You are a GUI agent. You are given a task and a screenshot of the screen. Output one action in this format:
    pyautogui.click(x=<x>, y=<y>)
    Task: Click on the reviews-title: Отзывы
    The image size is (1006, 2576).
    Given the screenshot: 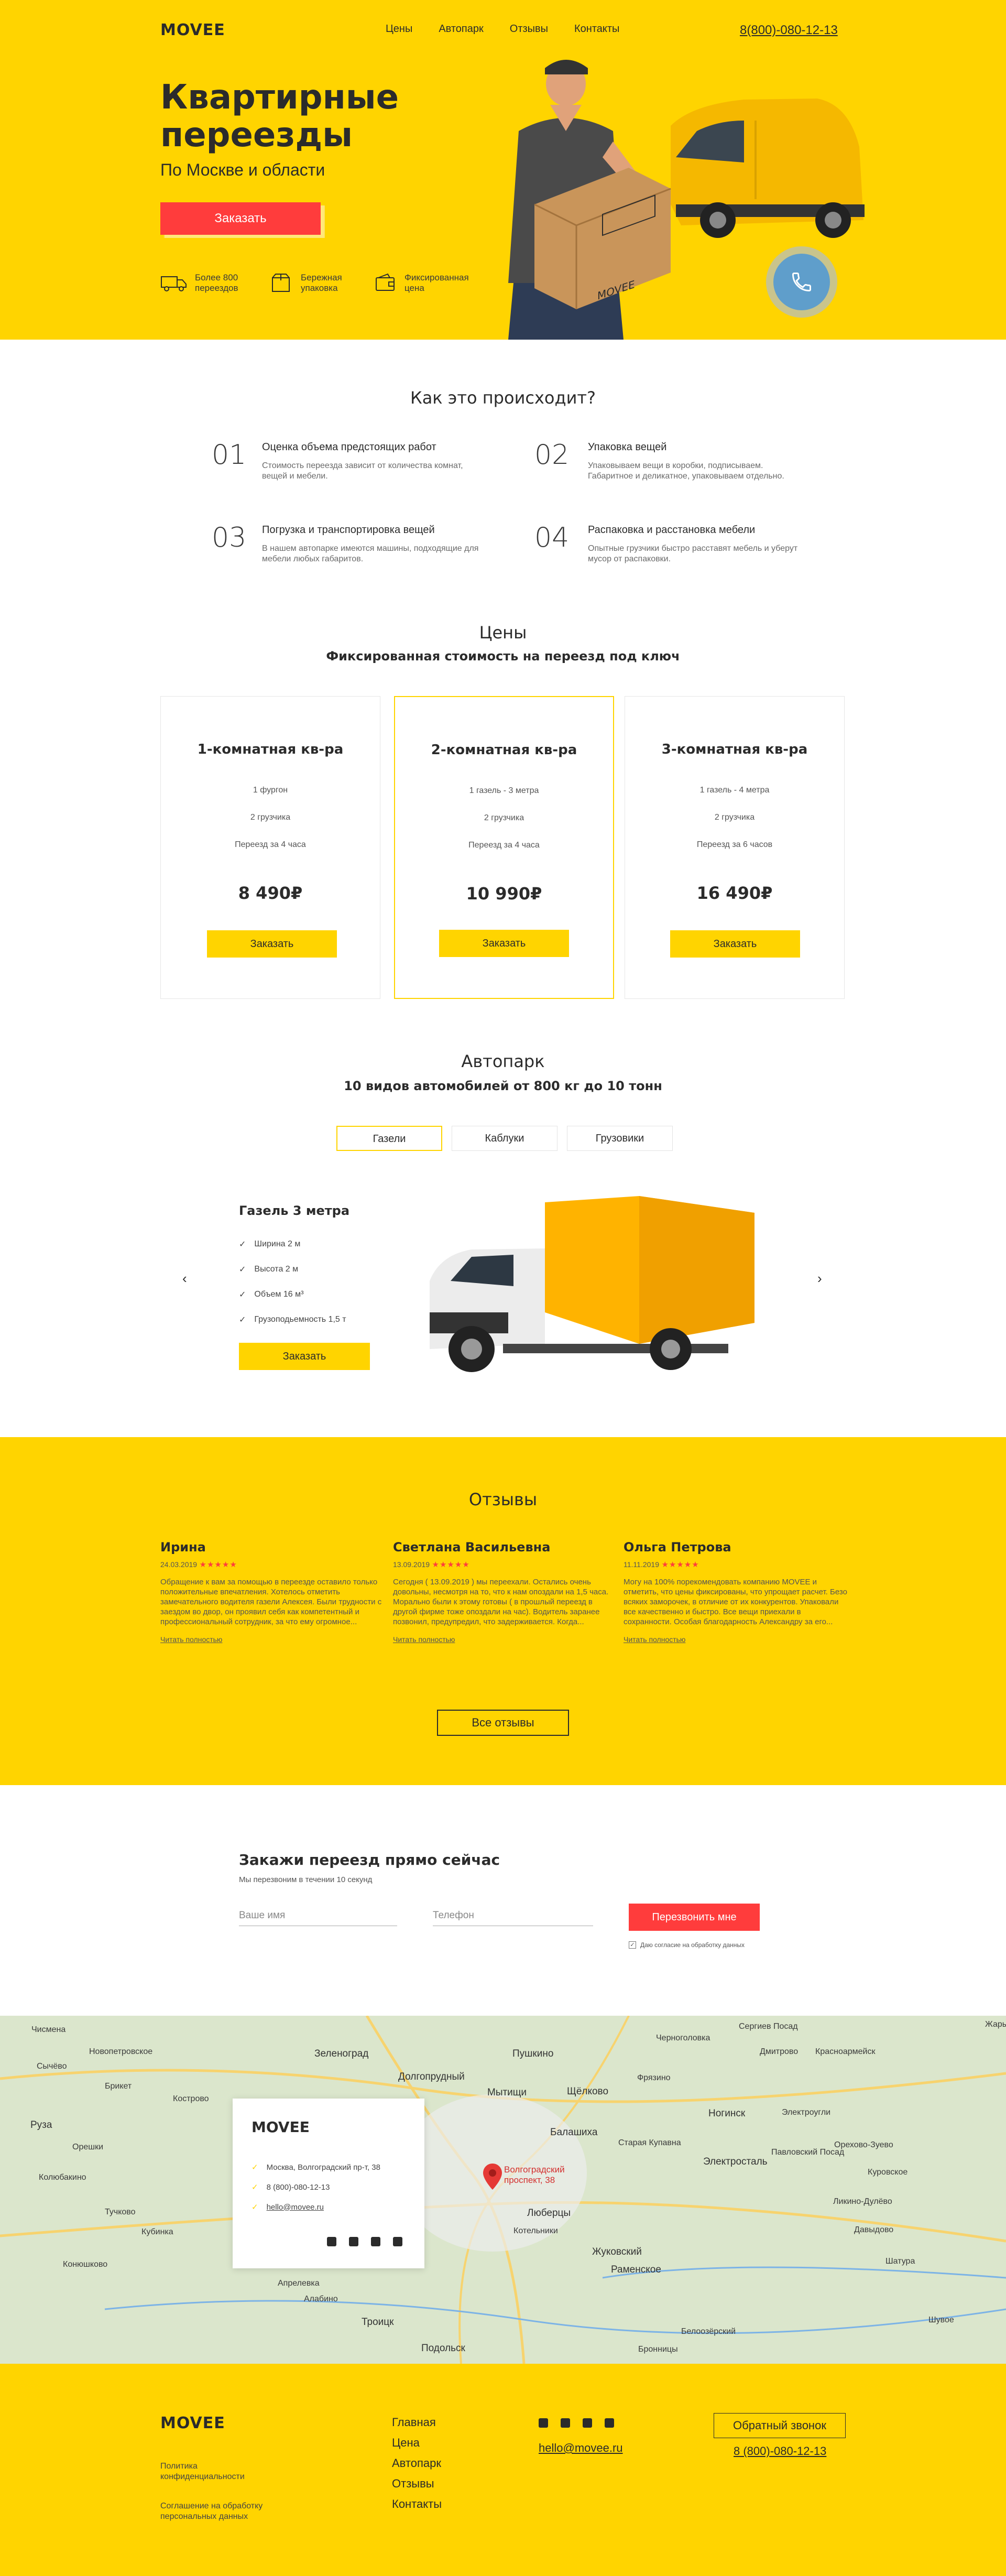 What is the action you would take?
    pyautogui.click(x=503, y=1499)
    